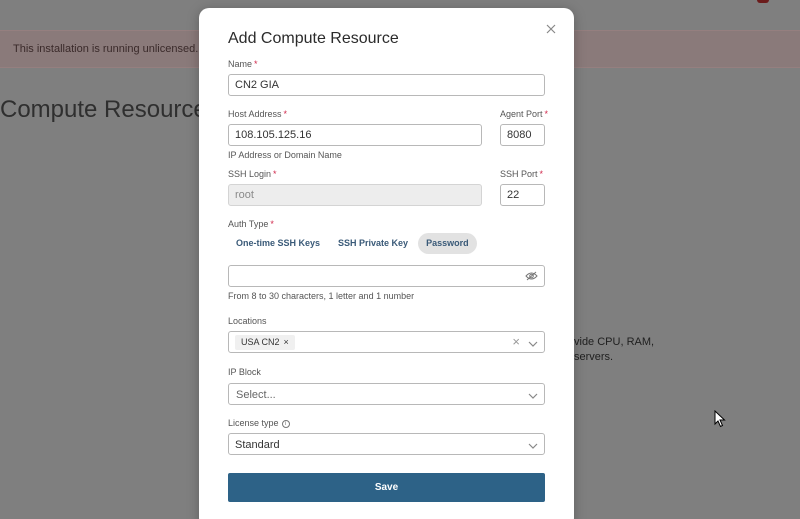 This screenshot has width=800, height=519. Describe the element at coordinates (355, 135) in the screenshot. I see `host-address-input` at that location.